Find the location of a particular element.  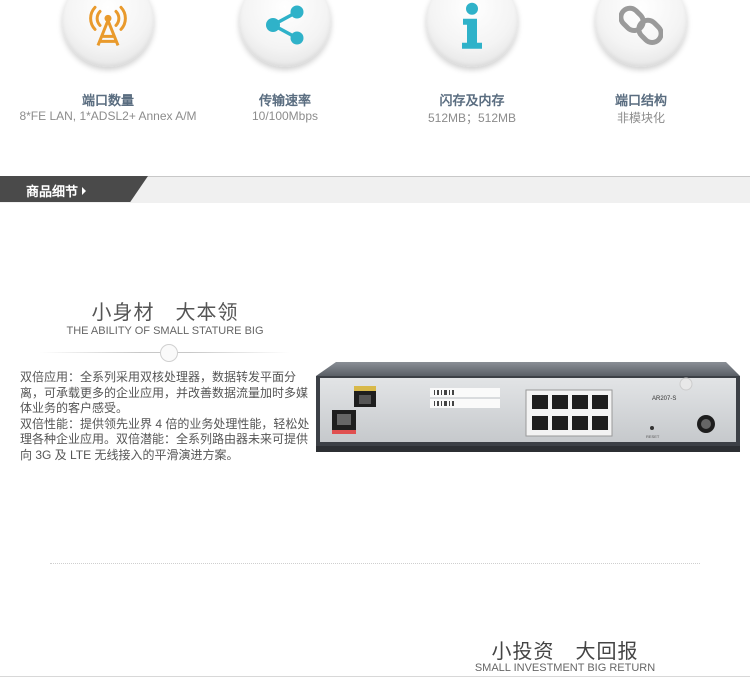

chain-link-icon is located at coordinates (641, 25).